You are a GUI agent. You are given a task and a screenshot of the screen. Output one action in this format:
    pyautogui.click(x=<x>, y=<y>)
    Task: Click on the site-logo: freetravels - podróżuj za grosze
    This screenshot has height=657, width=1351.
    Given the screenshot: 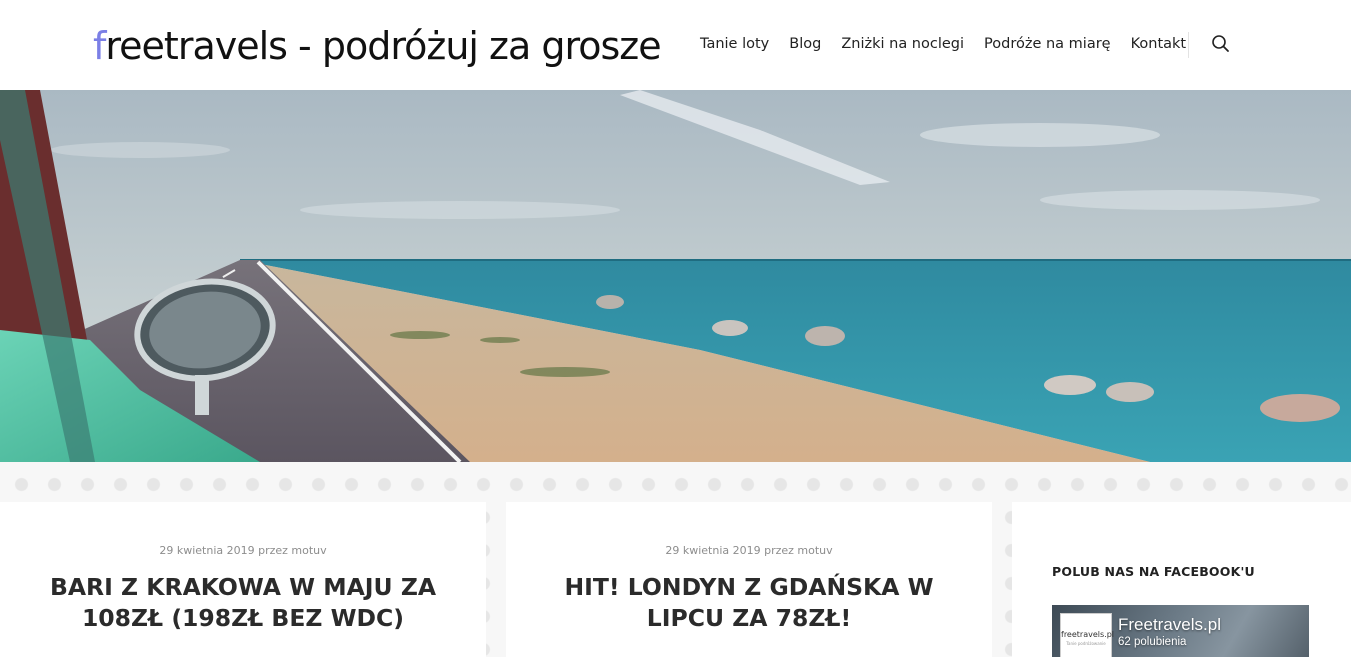 What is the action you would take?
    pyautogui.click(x=377, y=46)
    